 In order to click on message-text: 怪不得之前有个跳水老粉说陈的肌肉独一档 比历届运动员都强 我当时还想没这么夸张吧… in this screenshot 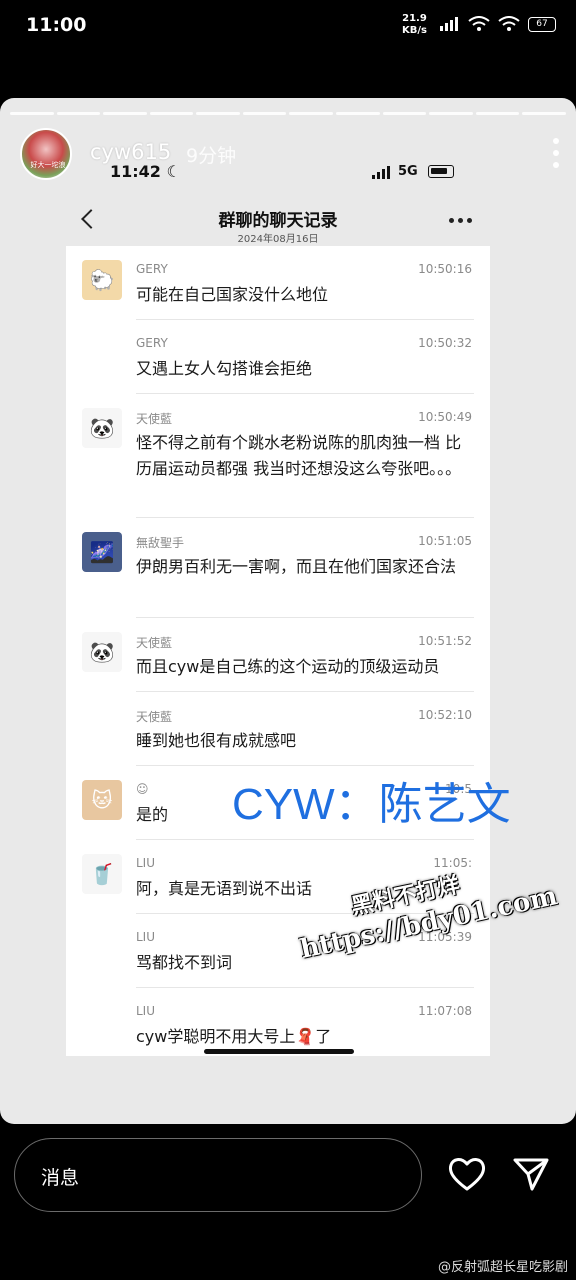, I will do `click(299, 455)`.